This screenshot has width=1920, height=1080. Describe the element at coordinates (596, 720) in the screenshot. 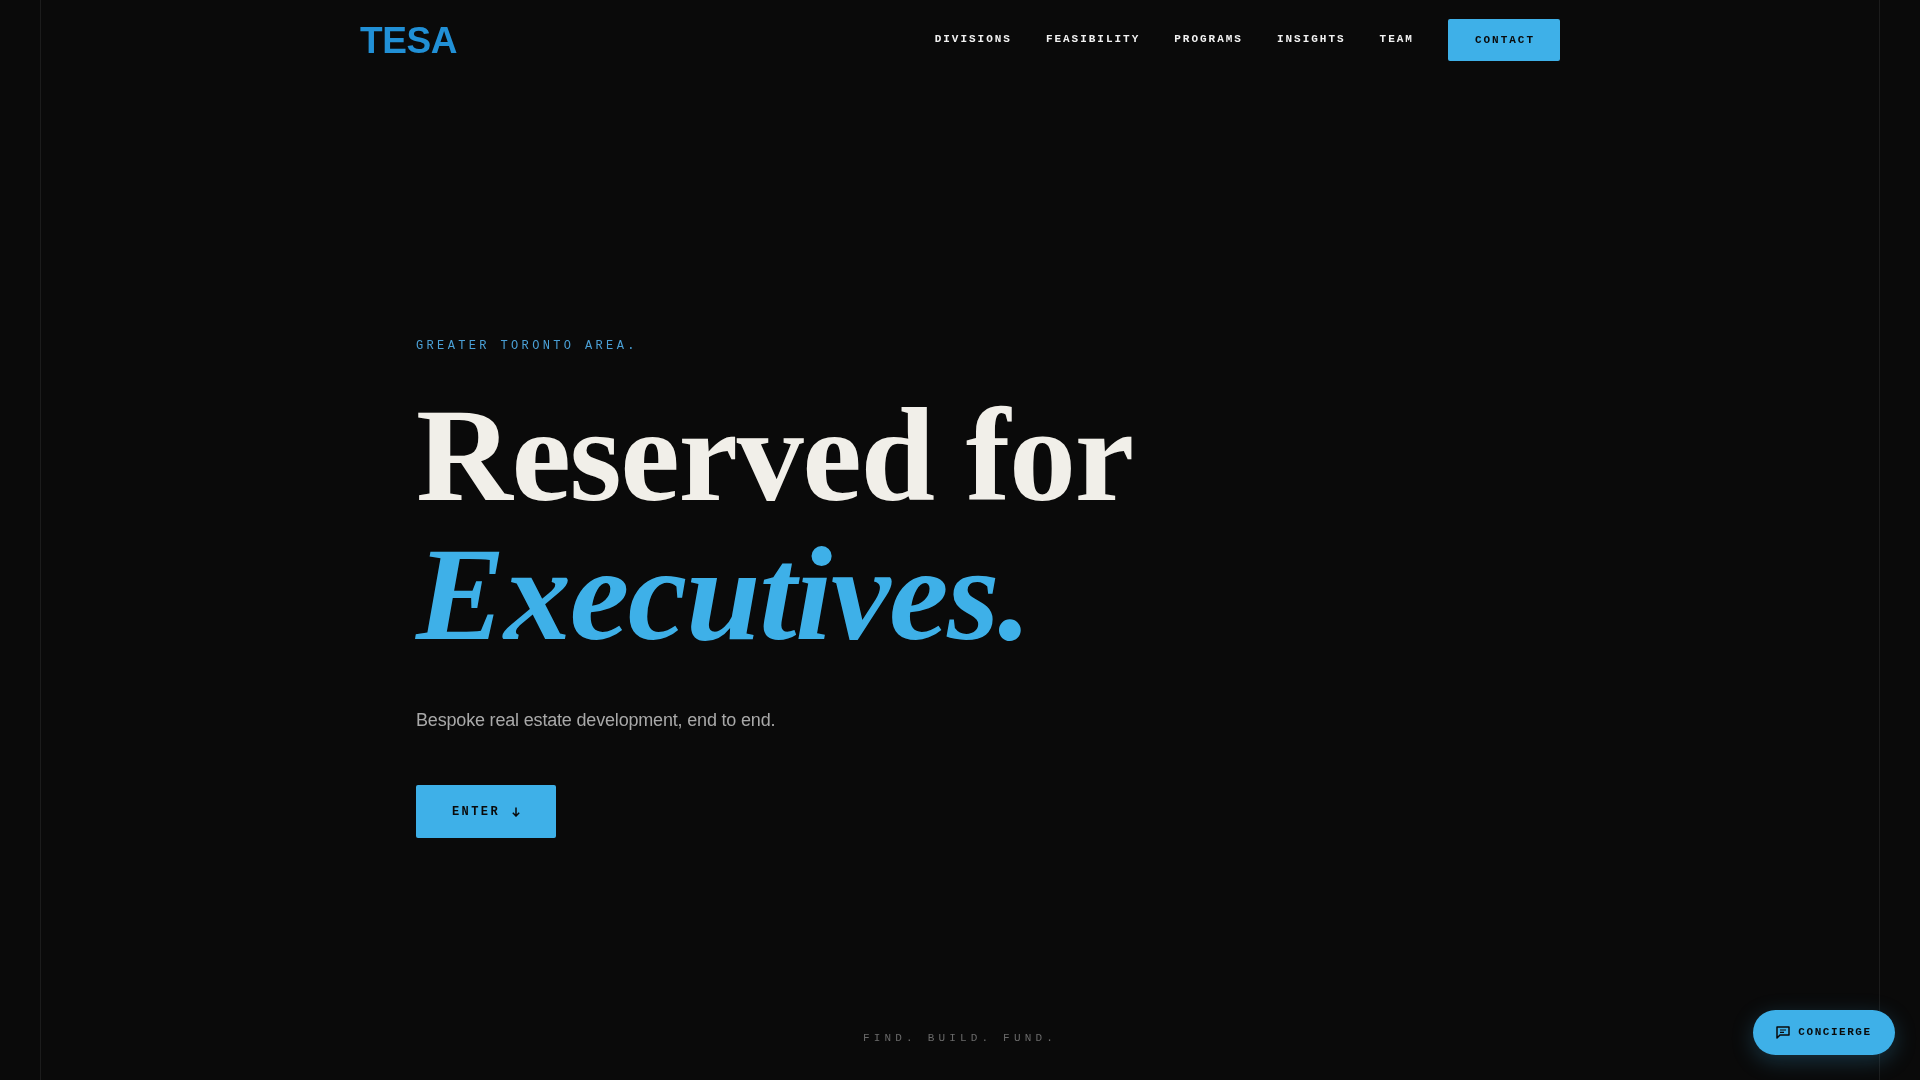

I see `hero-subtitle: Bespoke real estate development, end to end.` at that location.